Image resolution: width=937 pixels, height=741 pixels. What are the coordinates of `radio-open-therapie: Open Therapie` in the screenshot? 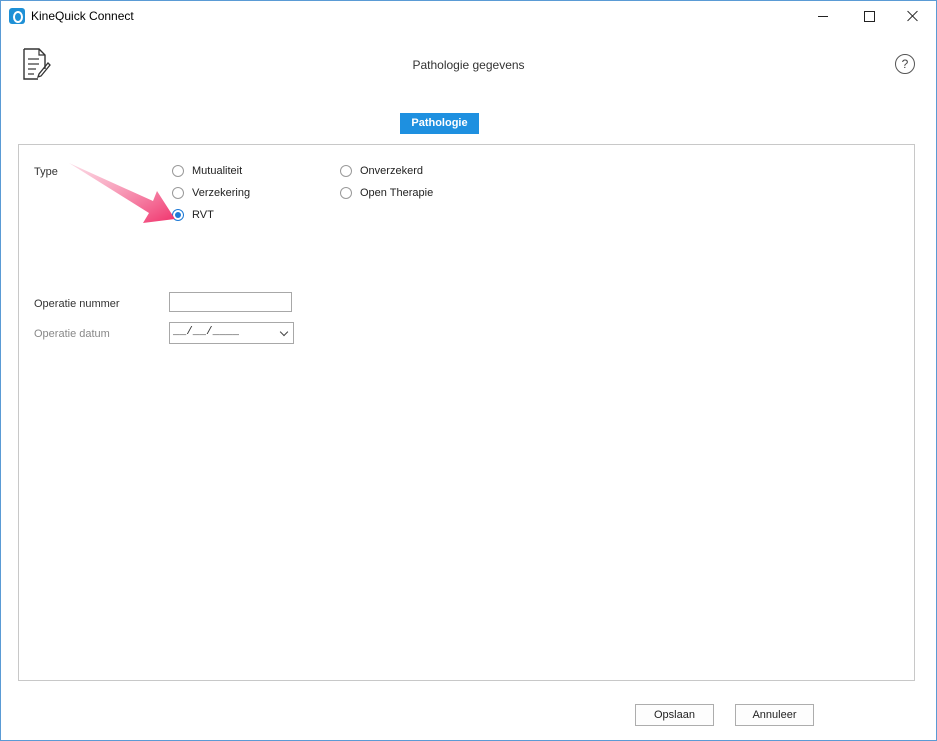 It's located at (386, 193).